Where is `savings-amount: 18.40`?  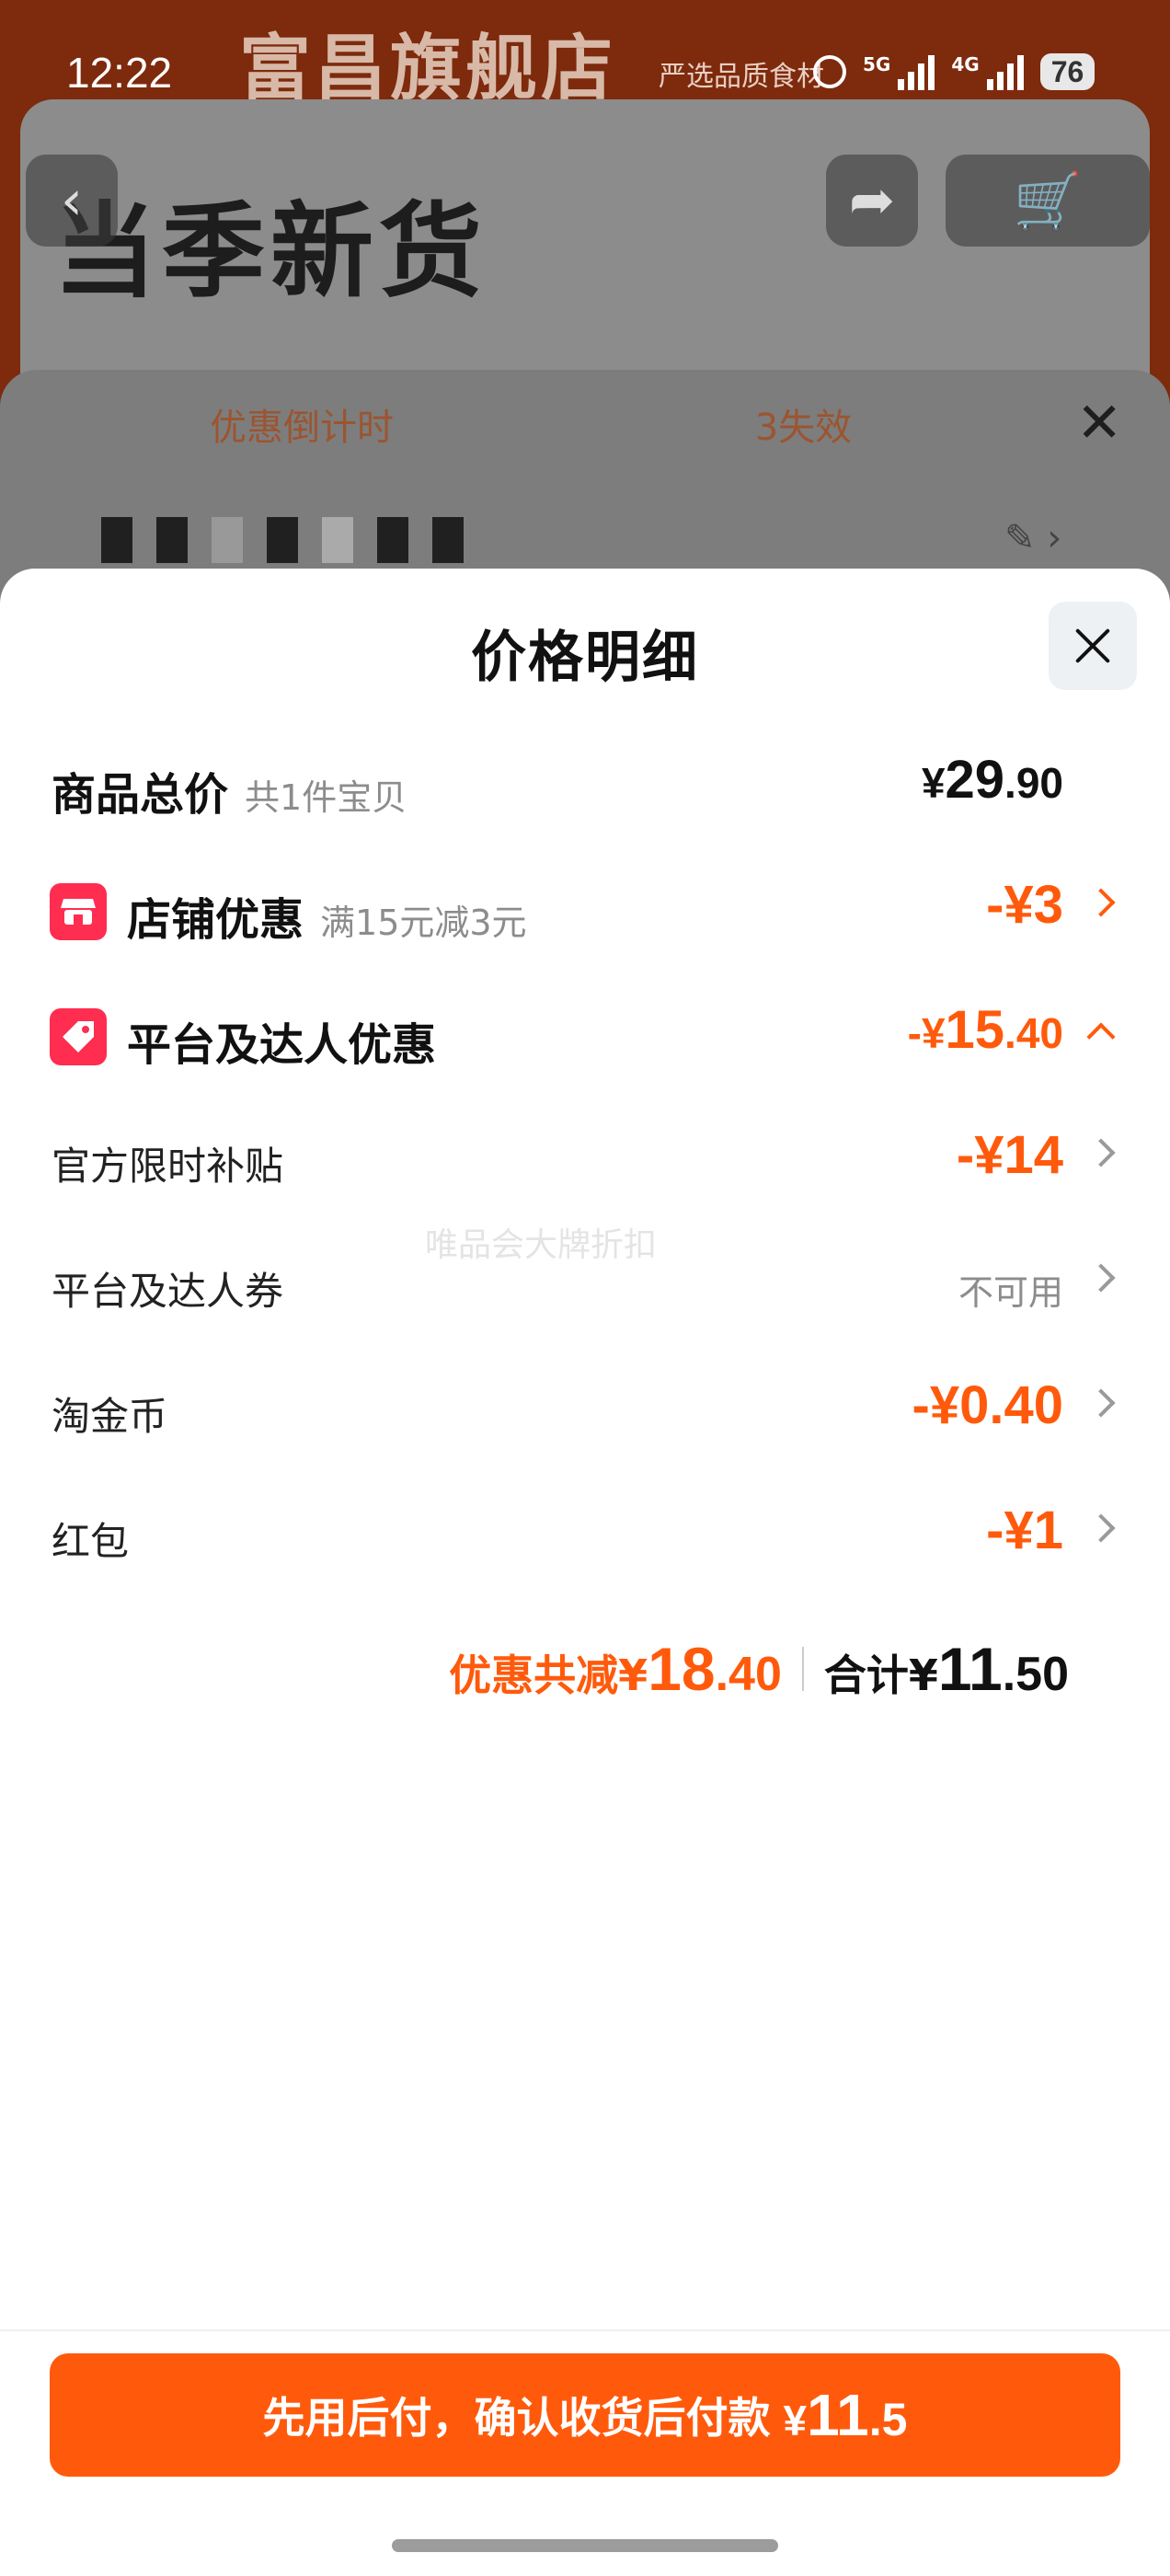
savings-amount: 18.40 is located at coordinates (715, 1669).